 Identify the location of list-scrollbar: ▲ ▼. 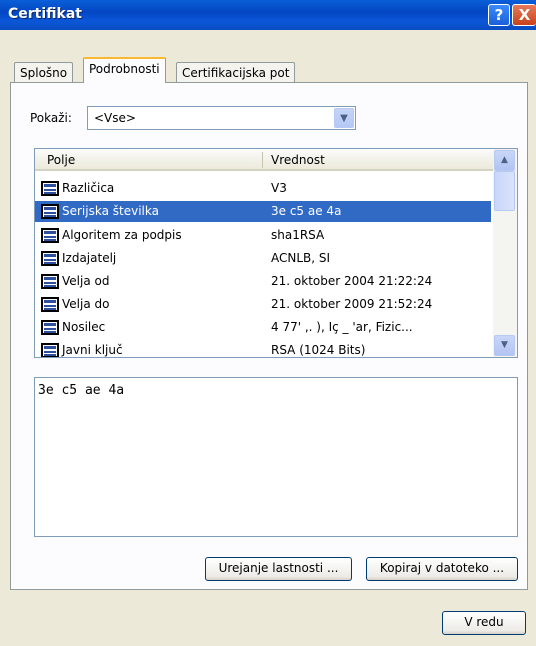
(505, 253).